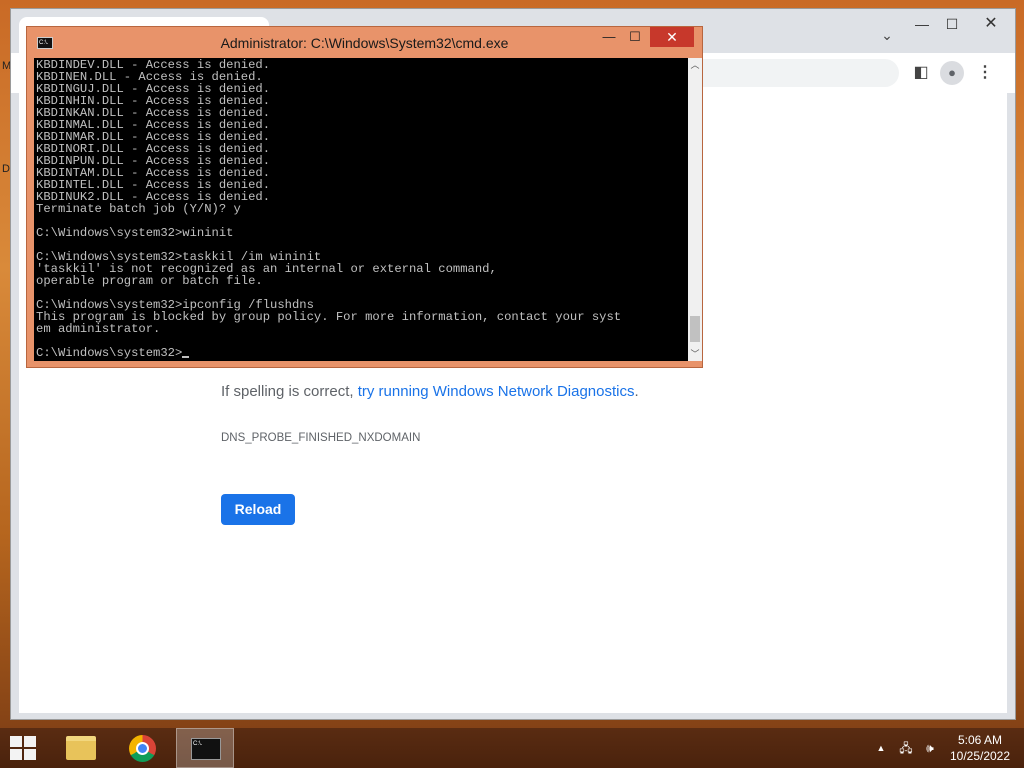 The height and width of the screenshot is (768, 1024). I want to click on profile-icon: ●, so click(952, 73).